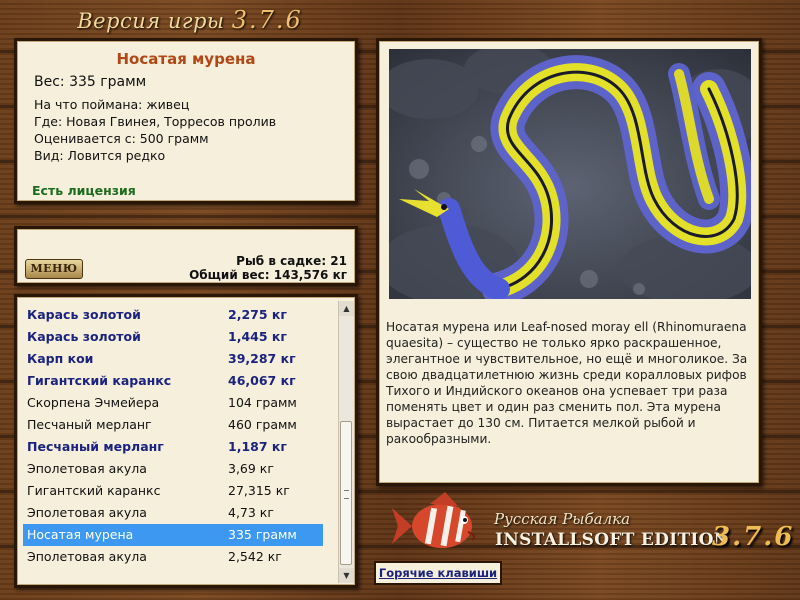  I want to click on catch-row-weight: 27,315 кг, so click(259, 490).